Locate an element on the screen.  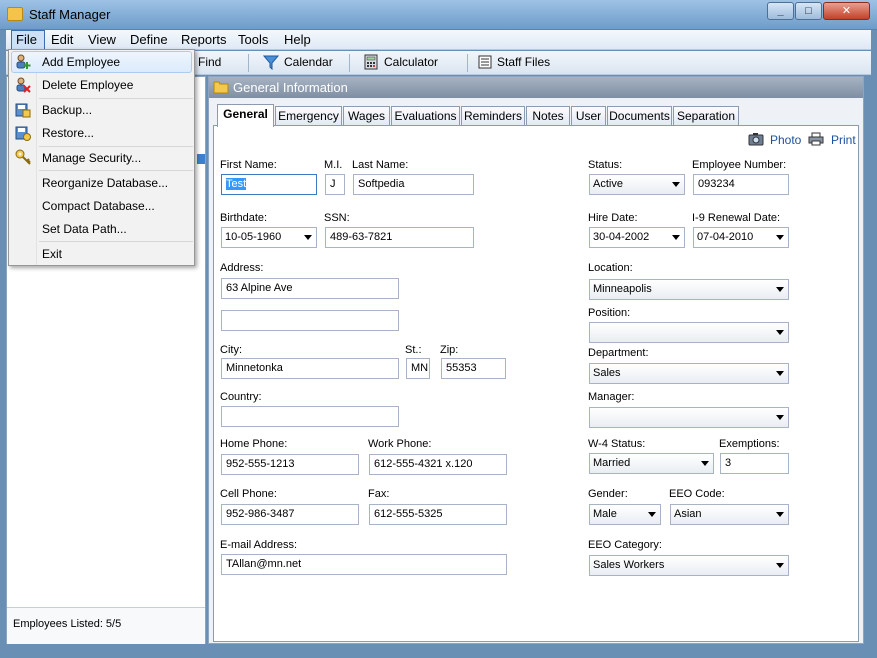
i9-renewal-label: I-9 Renewal Date: is located at coordinates (736, 218).